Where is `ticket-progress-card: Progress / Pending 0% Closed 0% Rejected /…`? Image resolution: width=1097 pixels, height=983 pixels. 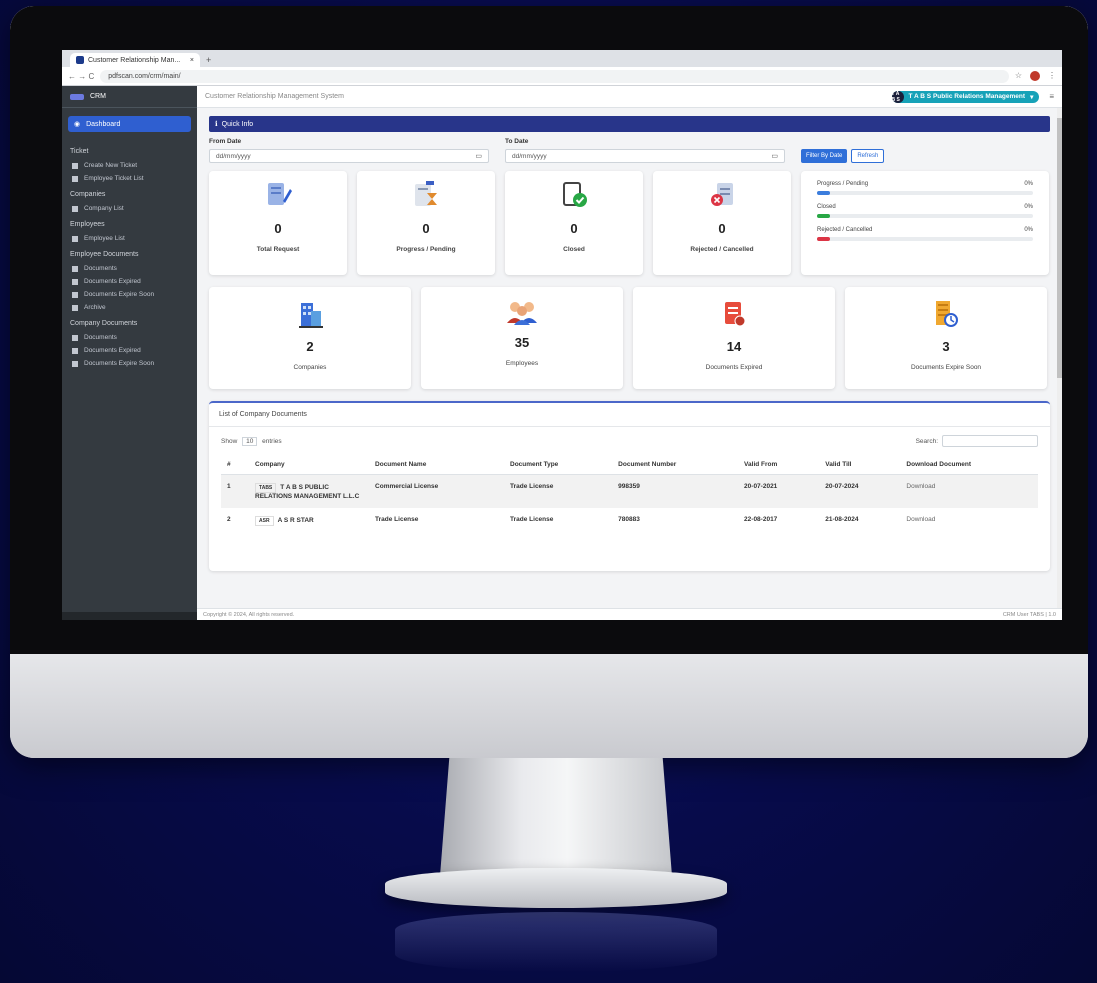 ticket-progress-card: Progress / Pending 0% Closed 0% Rejected /… is located at coordinates (925, 223).